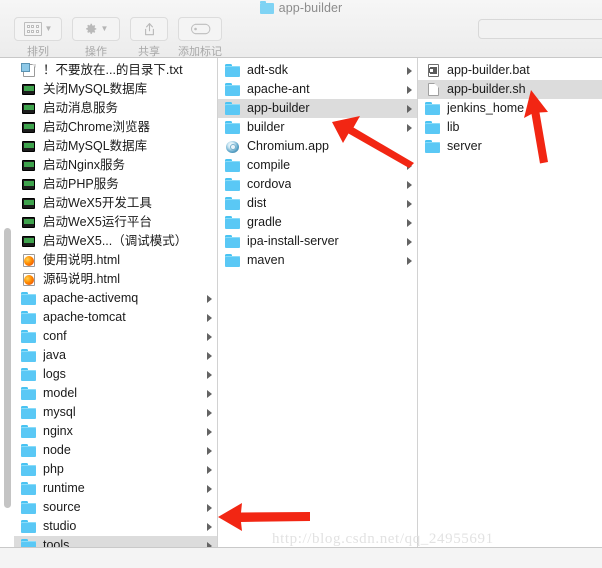 This screenshot has height=568, width=602. What do you see at coordinates (53, 469) in the screenshot?
I see `list-item-label: php` at bounding box center [53, 469].